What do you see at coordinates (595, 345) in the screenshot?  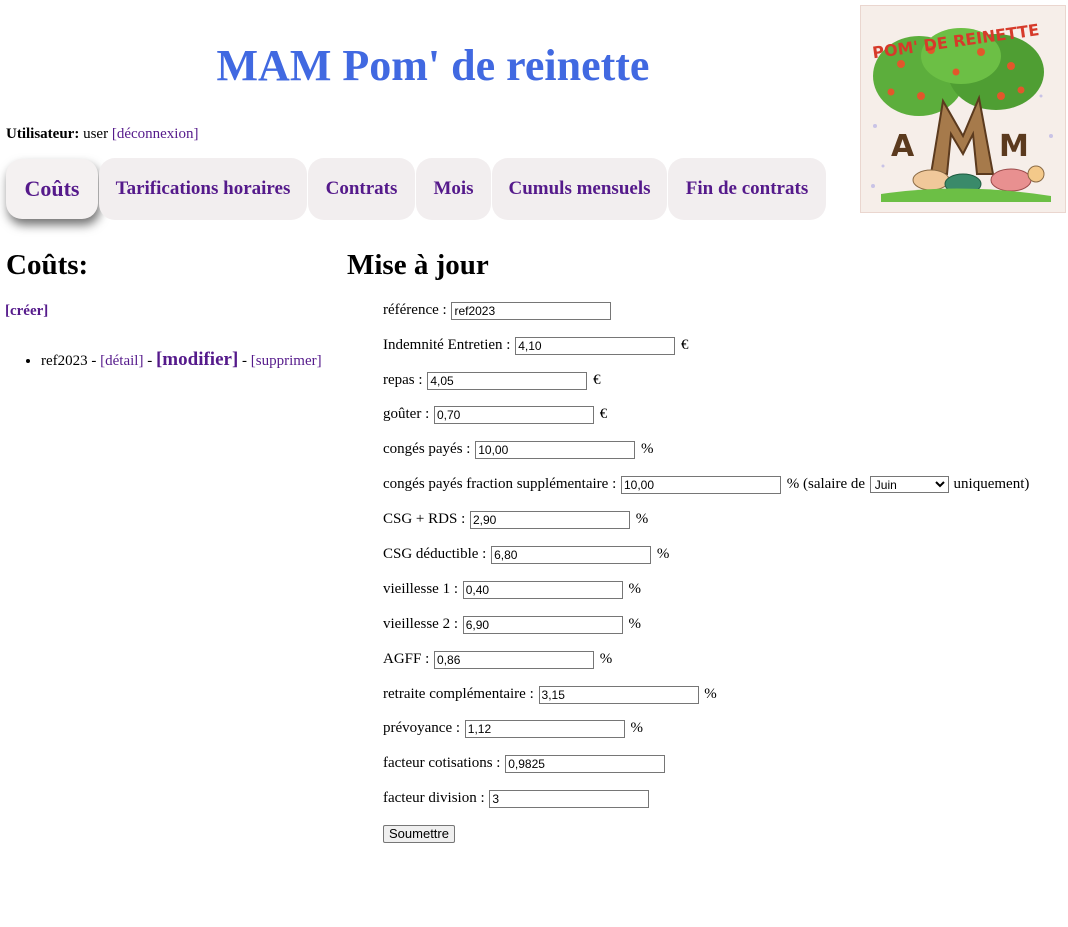 I see `indemnite-input` at bounding box center [595, 345].